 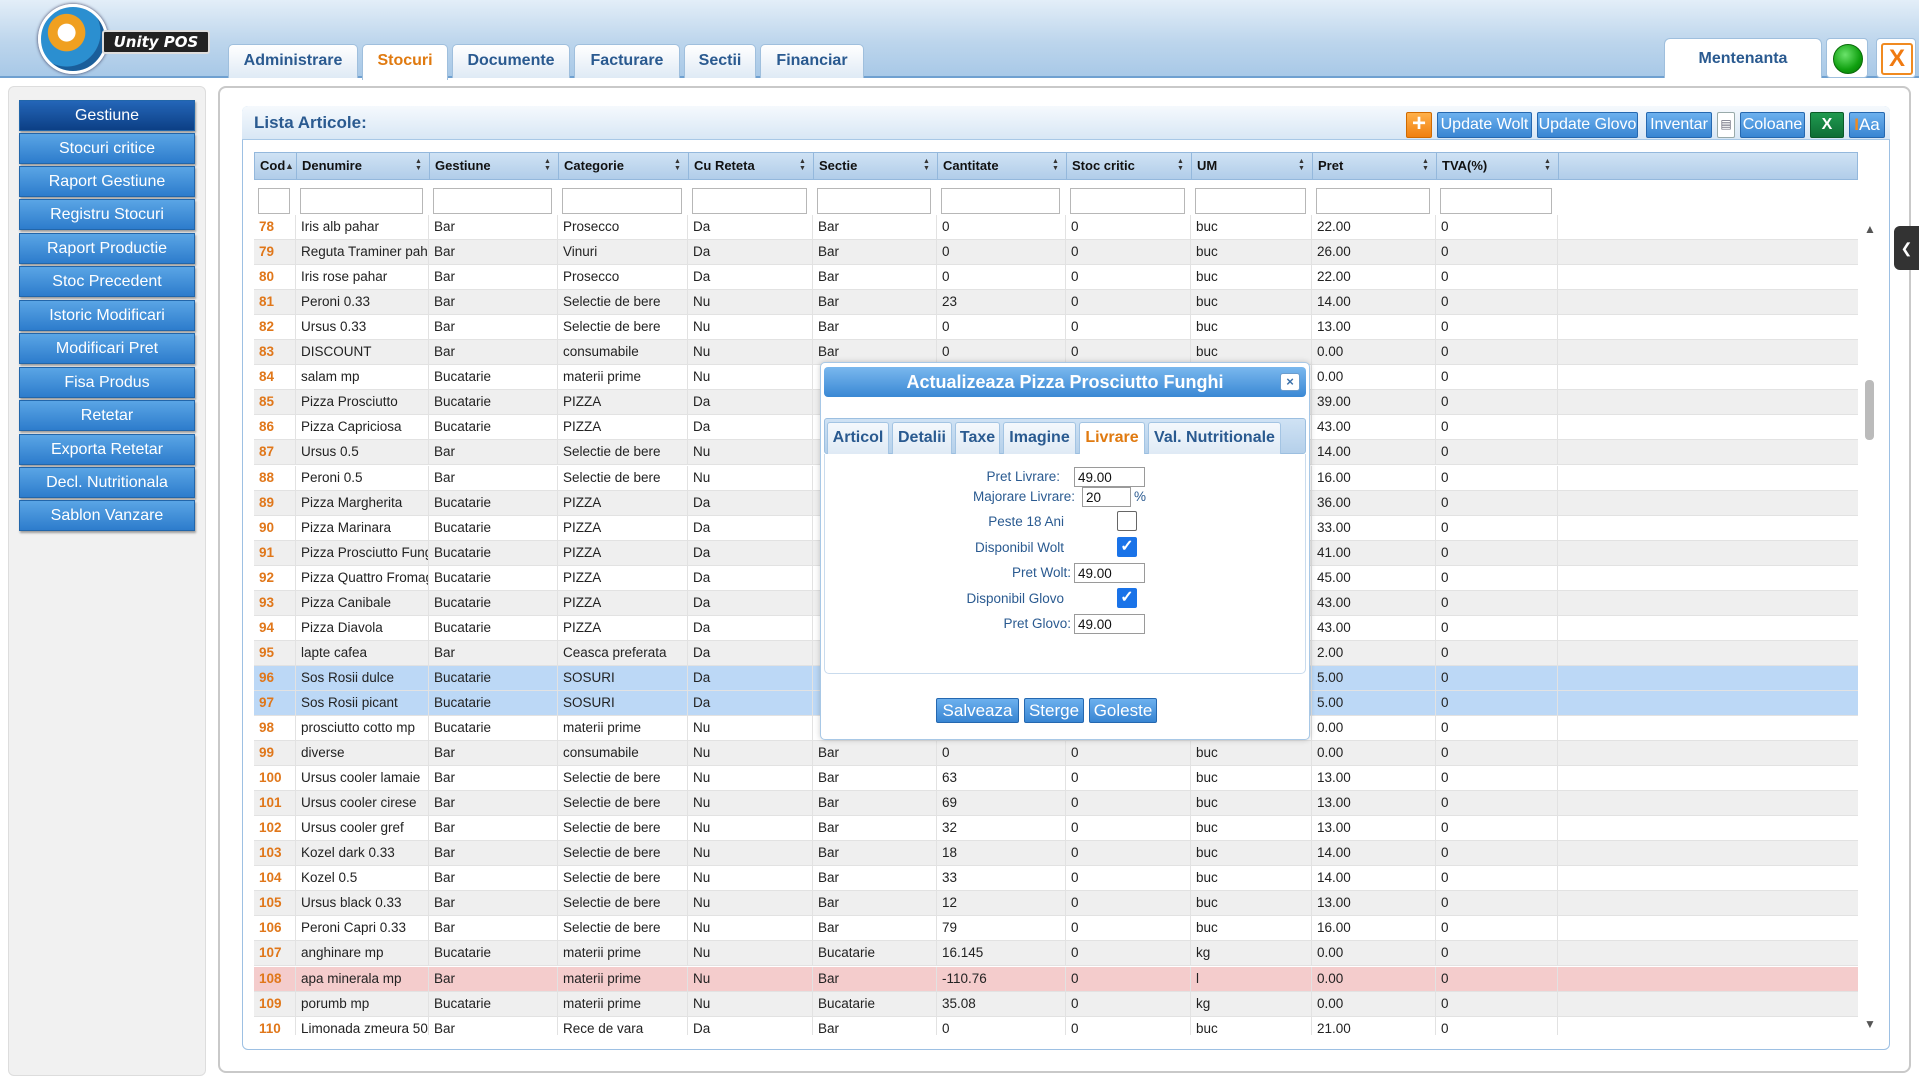 I want to click on column-header-um: UM ▲▼, so click(x=1252, y=166).